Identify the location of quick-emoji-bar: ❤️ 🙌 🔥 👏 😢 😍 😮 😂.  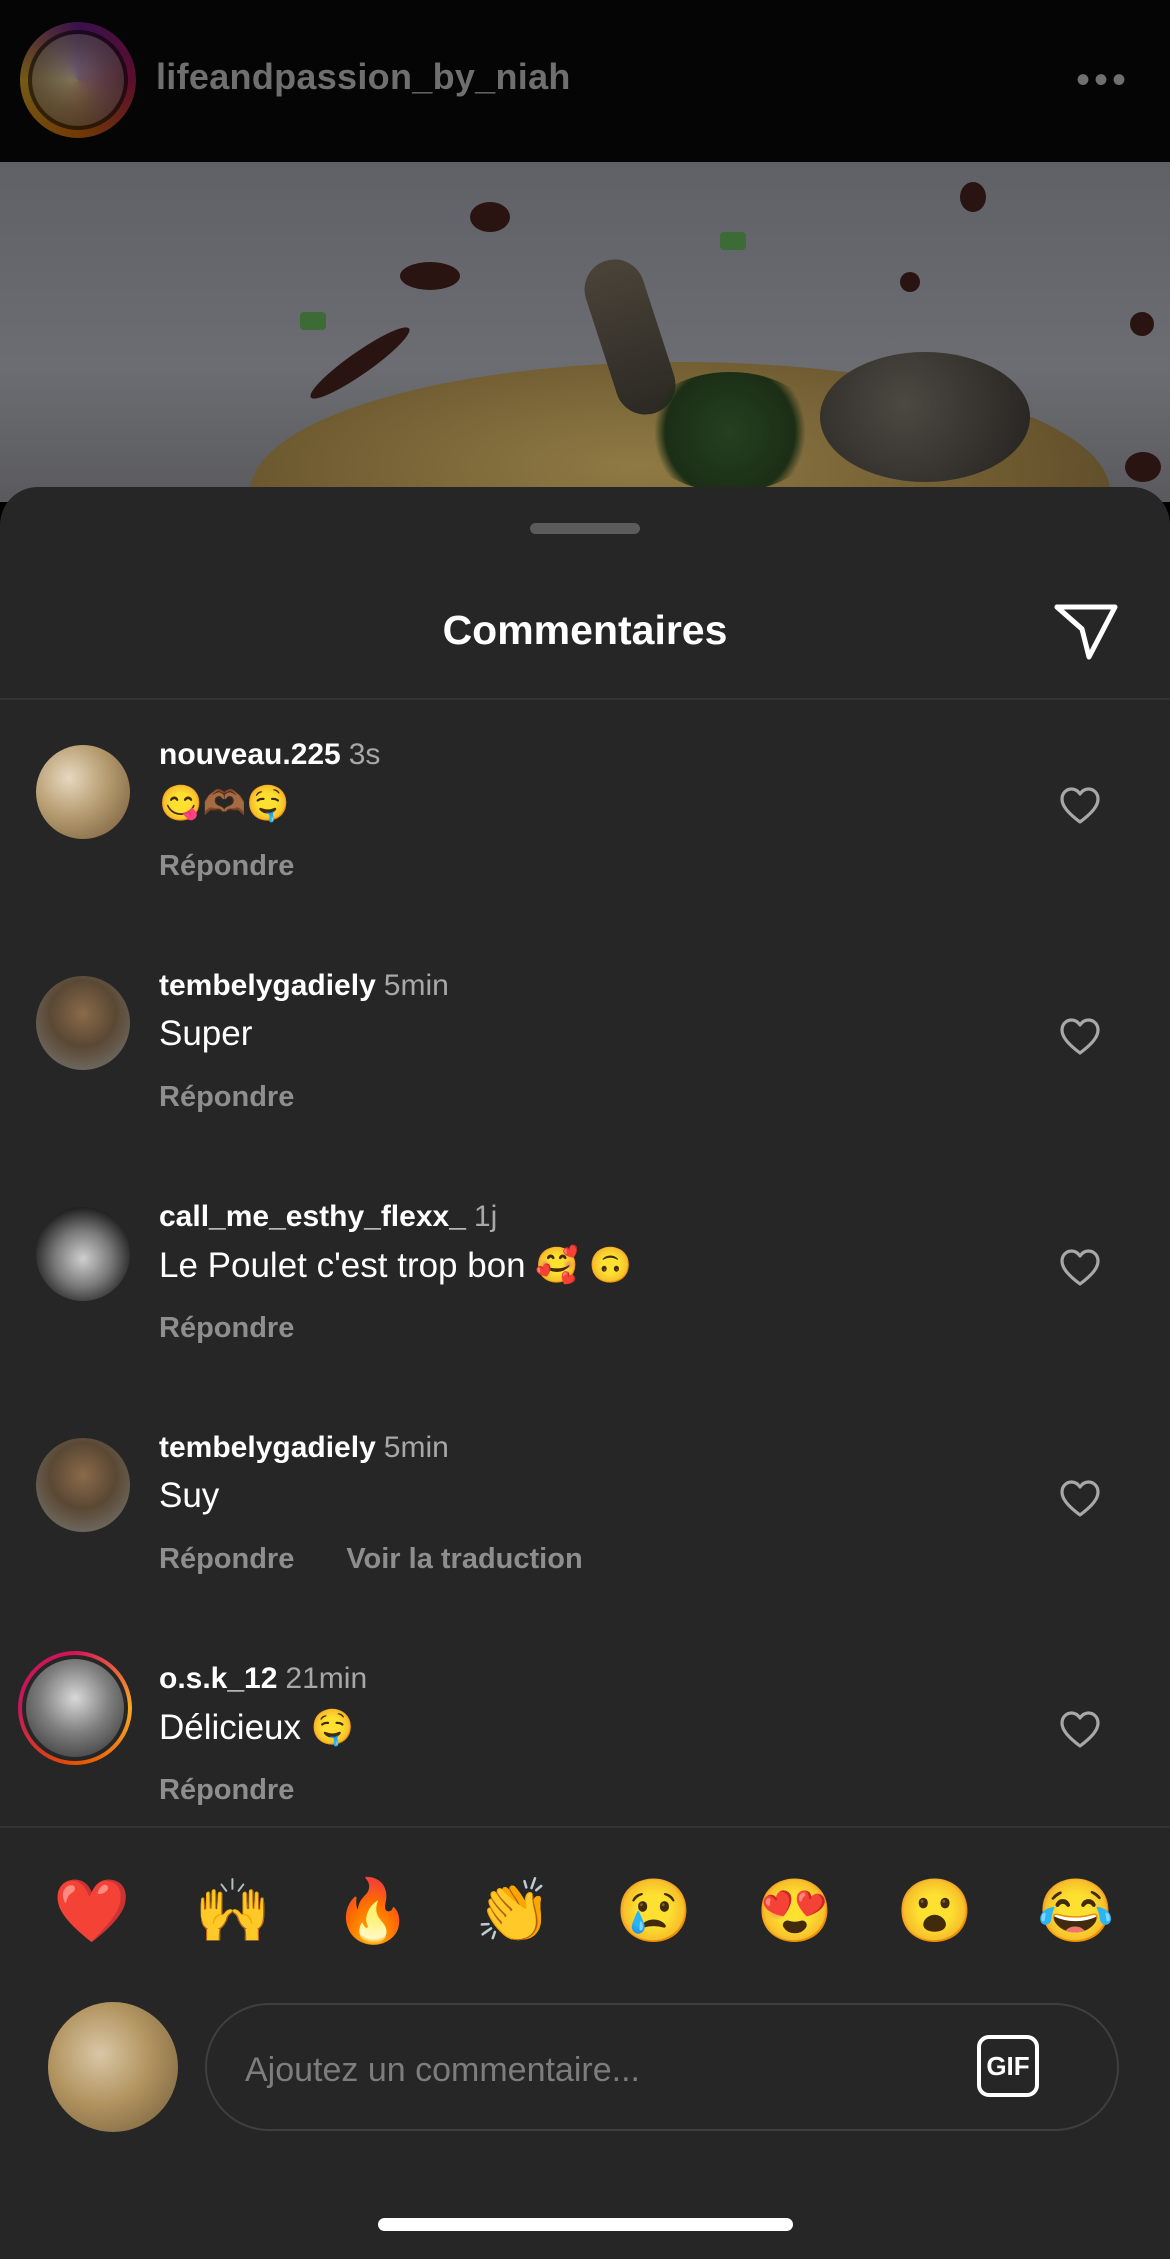
(585, 1912).